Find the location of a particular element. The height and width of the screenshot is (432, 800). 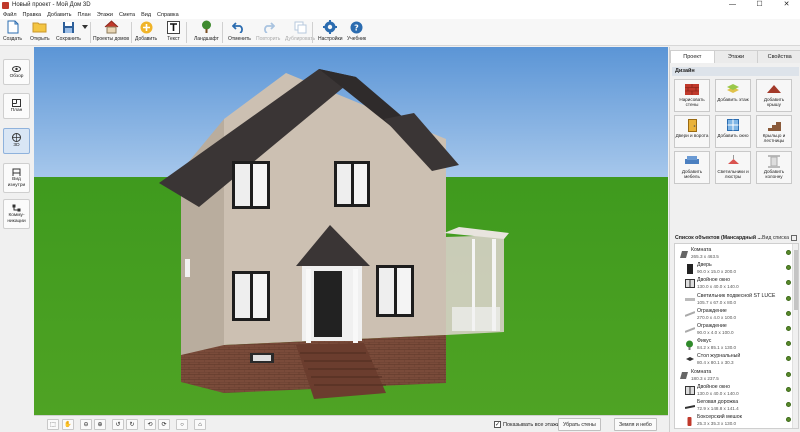

undo-button: Отменить is located at coordinates (239, 32).